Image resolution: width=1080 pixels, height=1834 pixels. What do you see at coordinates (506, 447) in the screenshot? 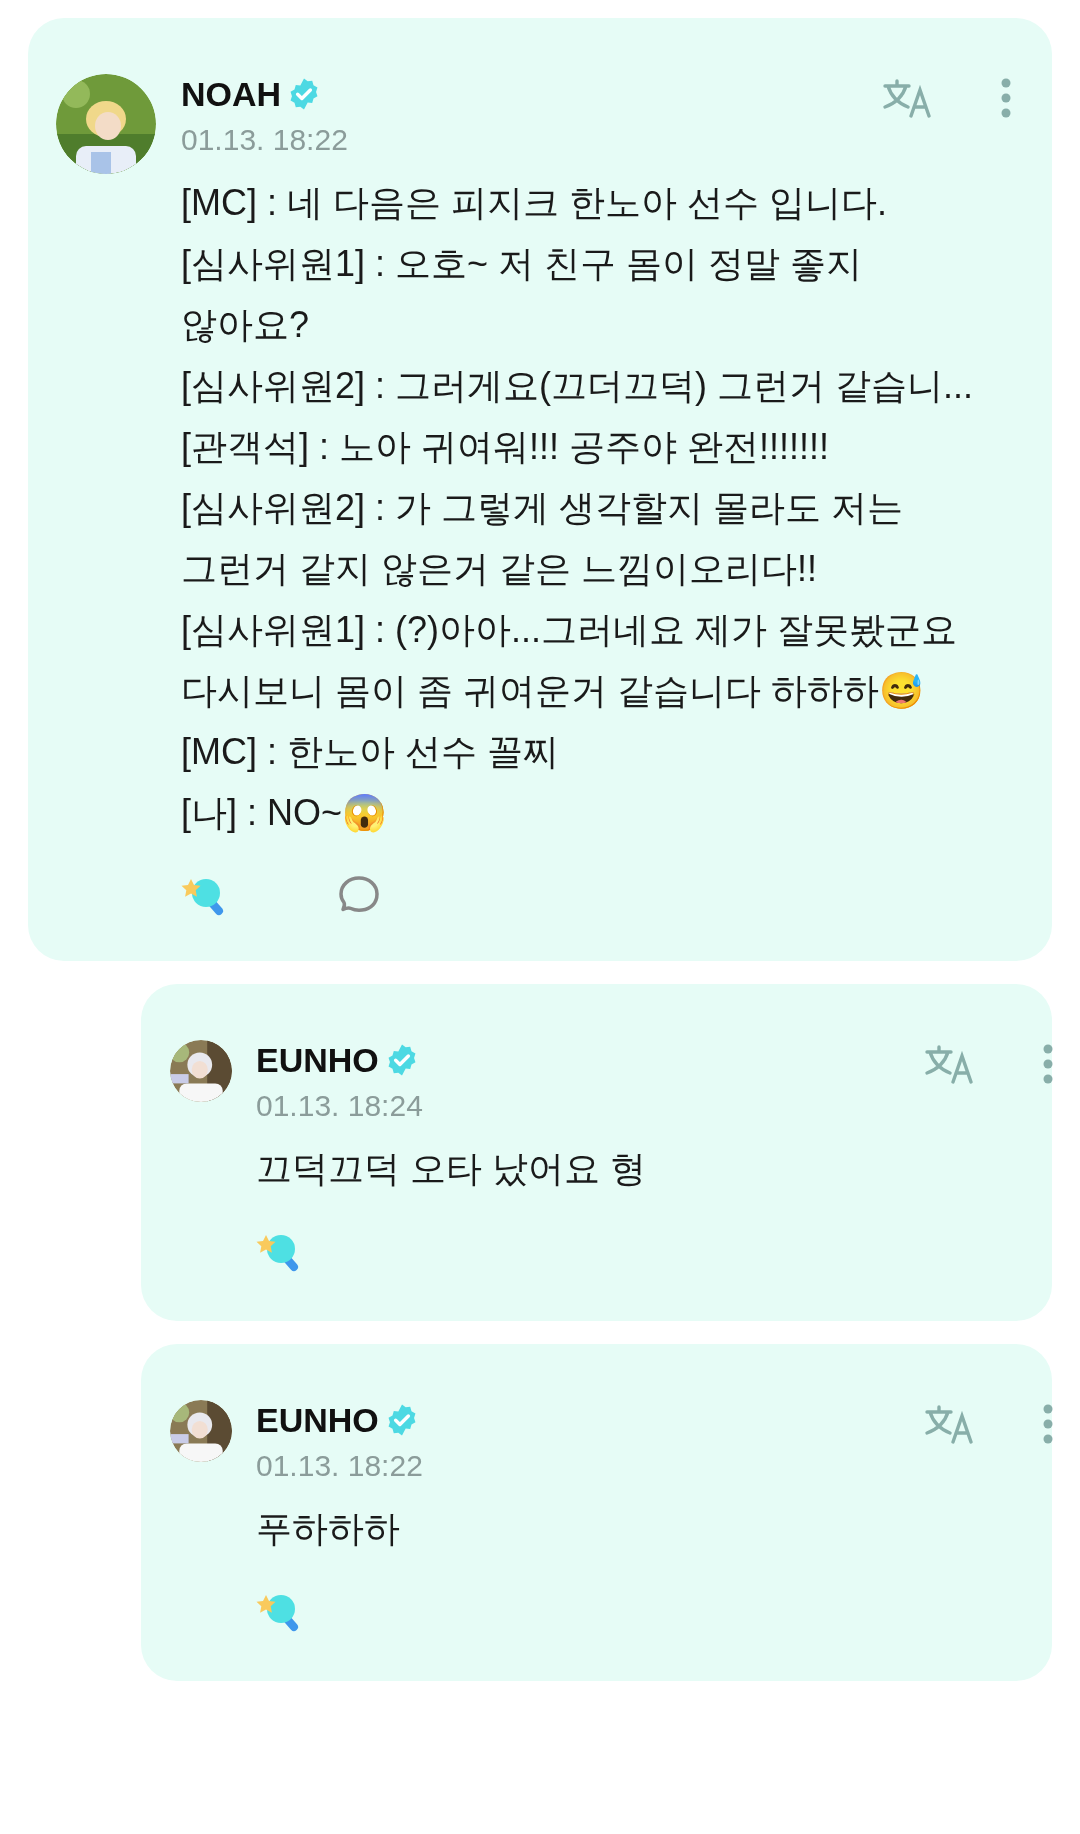
I see `comment-text: [관객석] : 노아 귀여워!!! 공주야 완전!!!!!!!` at bounding box center [506, 447].